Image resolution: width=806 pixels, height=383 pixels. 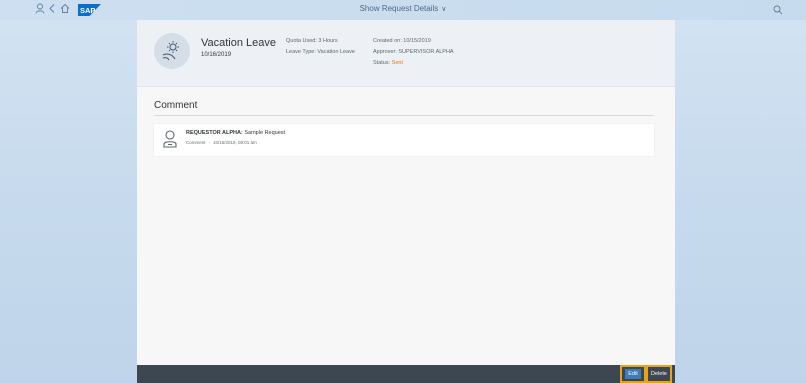 What do you see at coordinates (265, 133) in the screenshot?
I see `comment-body: Sample Request` at bounding box center [265, 133].